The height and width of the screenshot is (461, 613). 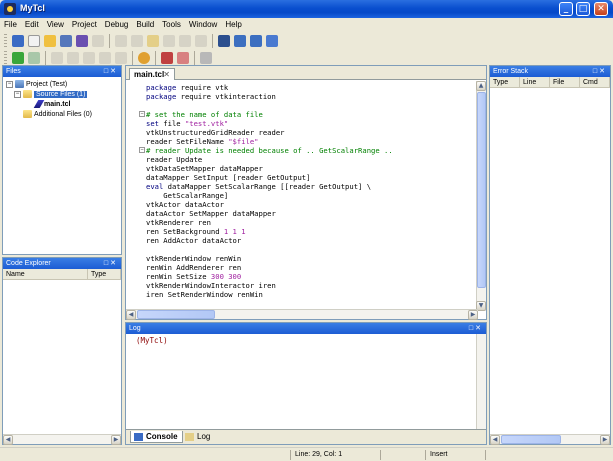 What do you see at coordinates (82, 41) in the screenshot?
I see `save-all-icon` at bounding box center [82, 41].